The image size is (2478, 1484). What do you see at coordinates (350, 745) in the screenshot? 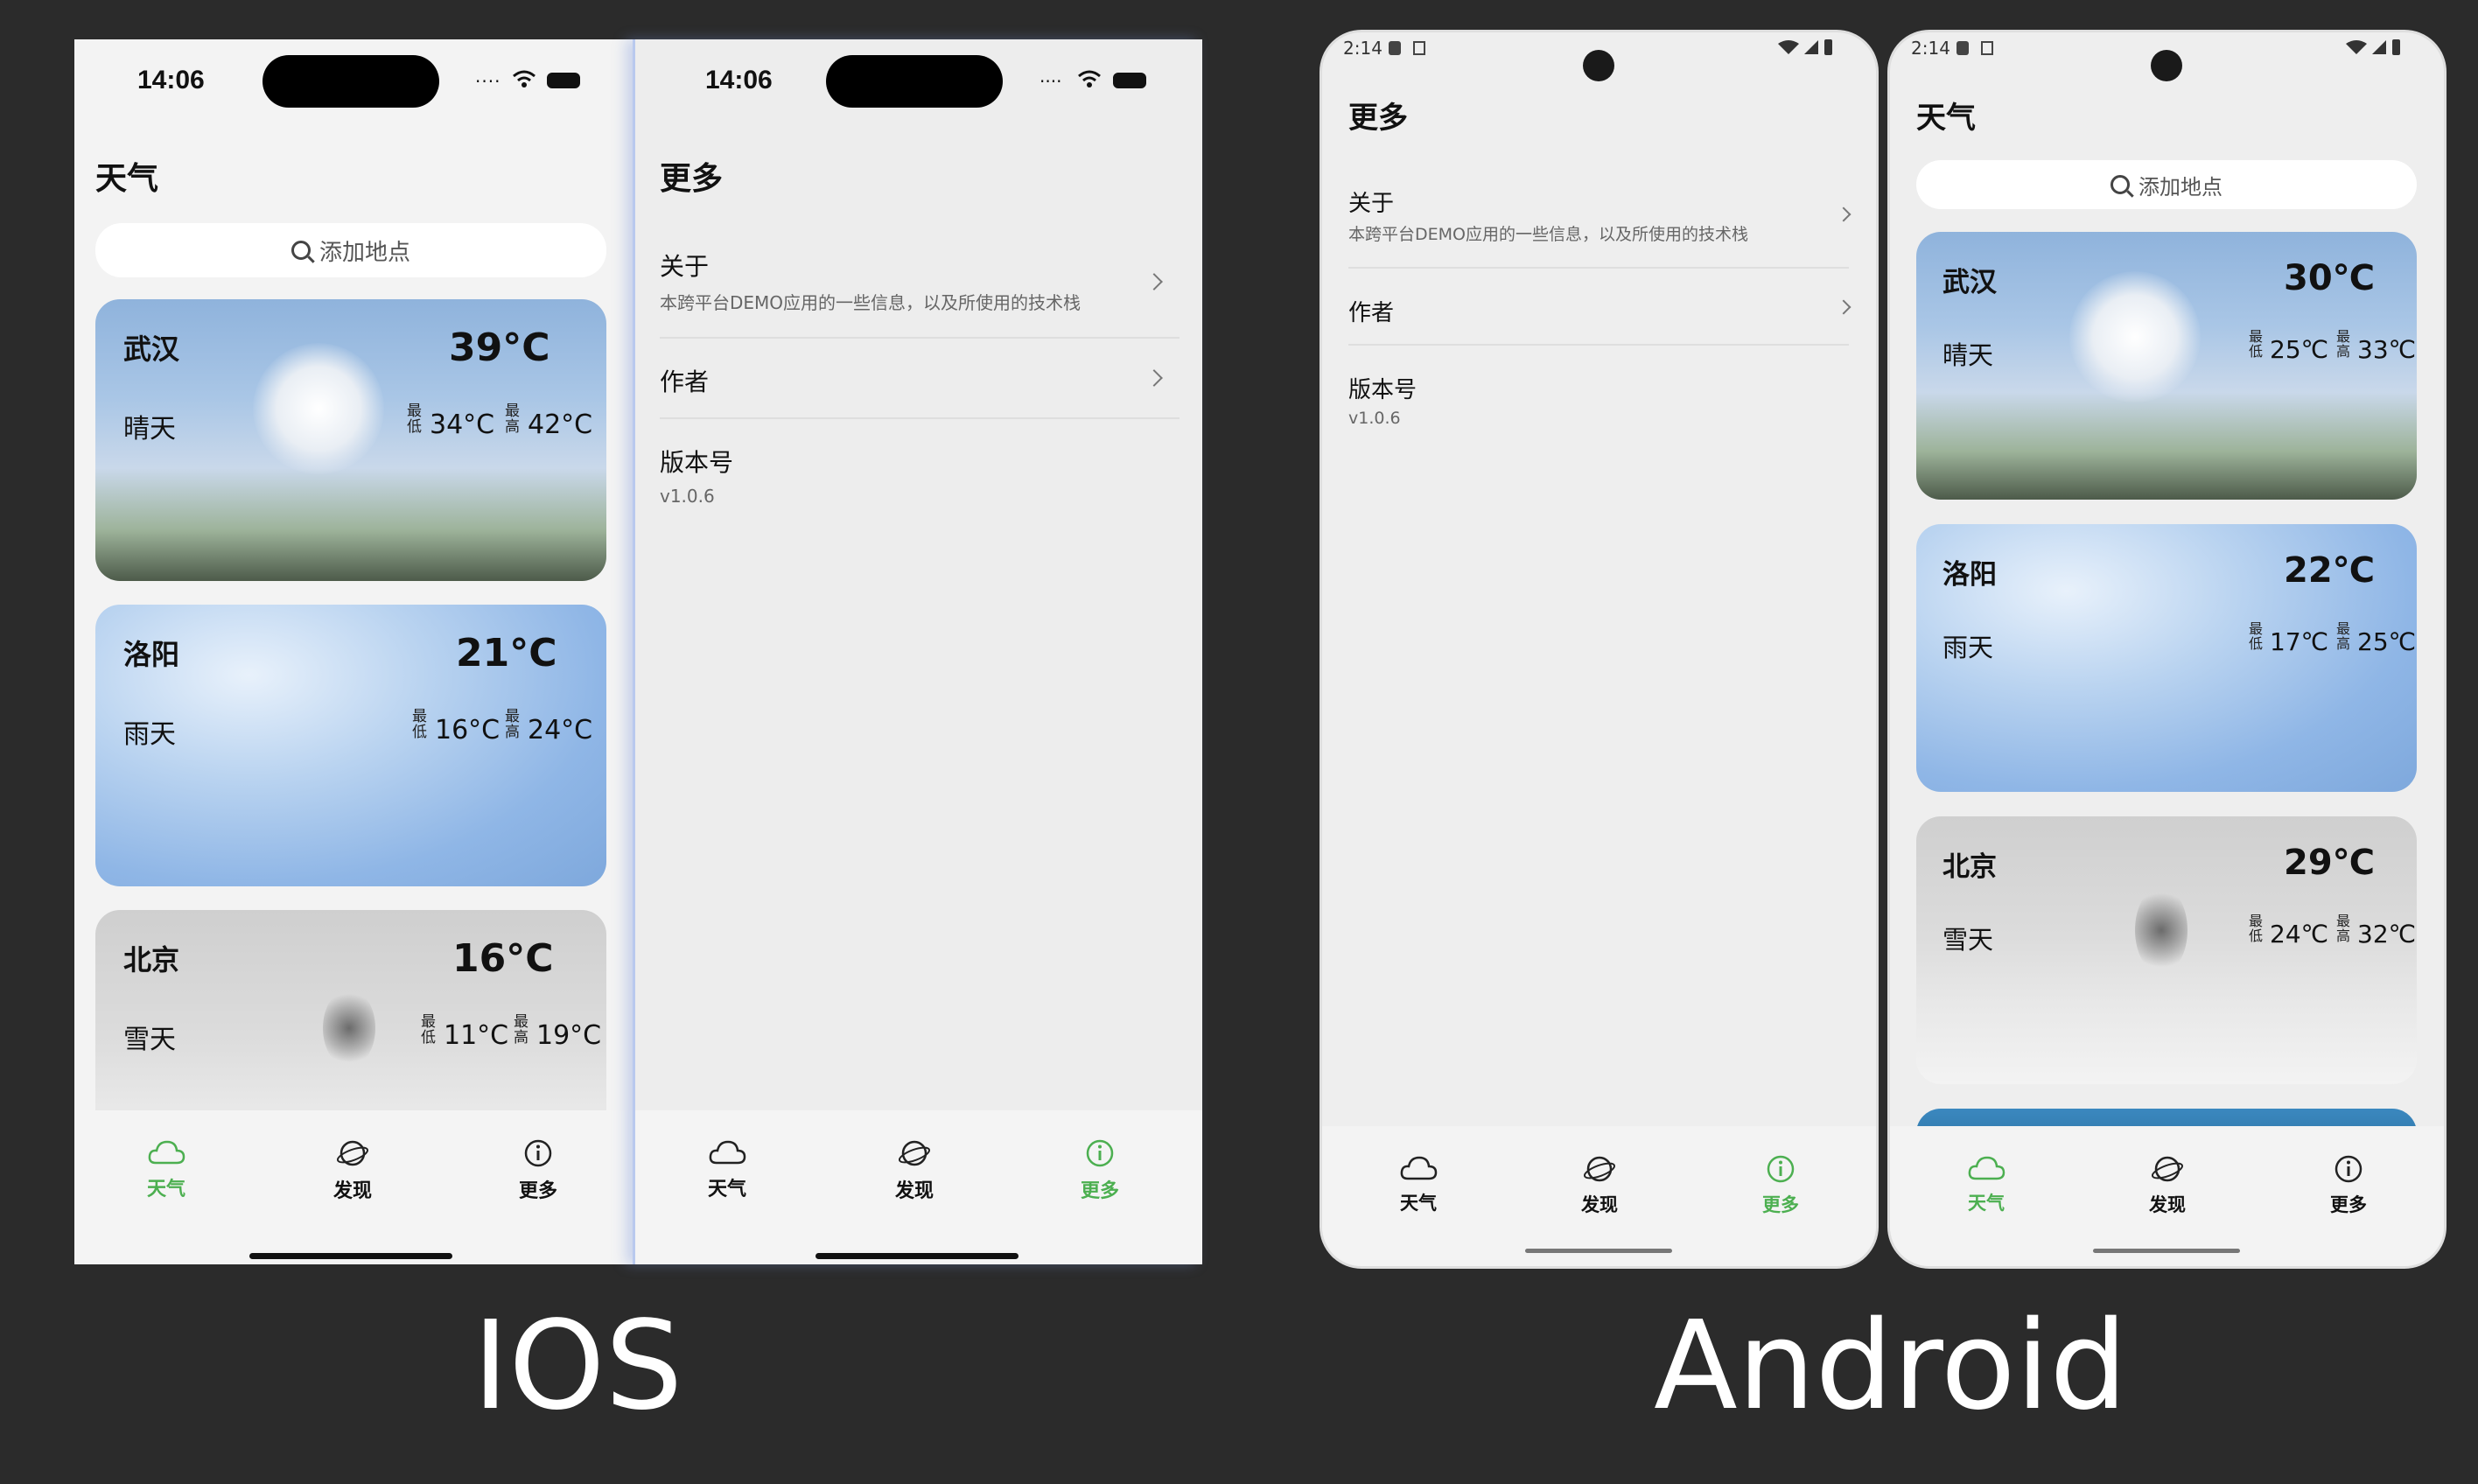
I see `weather-card: 洛阳 21°C 雨天 最低 16°C 最高 24°C` at bounding box center [350, 745].